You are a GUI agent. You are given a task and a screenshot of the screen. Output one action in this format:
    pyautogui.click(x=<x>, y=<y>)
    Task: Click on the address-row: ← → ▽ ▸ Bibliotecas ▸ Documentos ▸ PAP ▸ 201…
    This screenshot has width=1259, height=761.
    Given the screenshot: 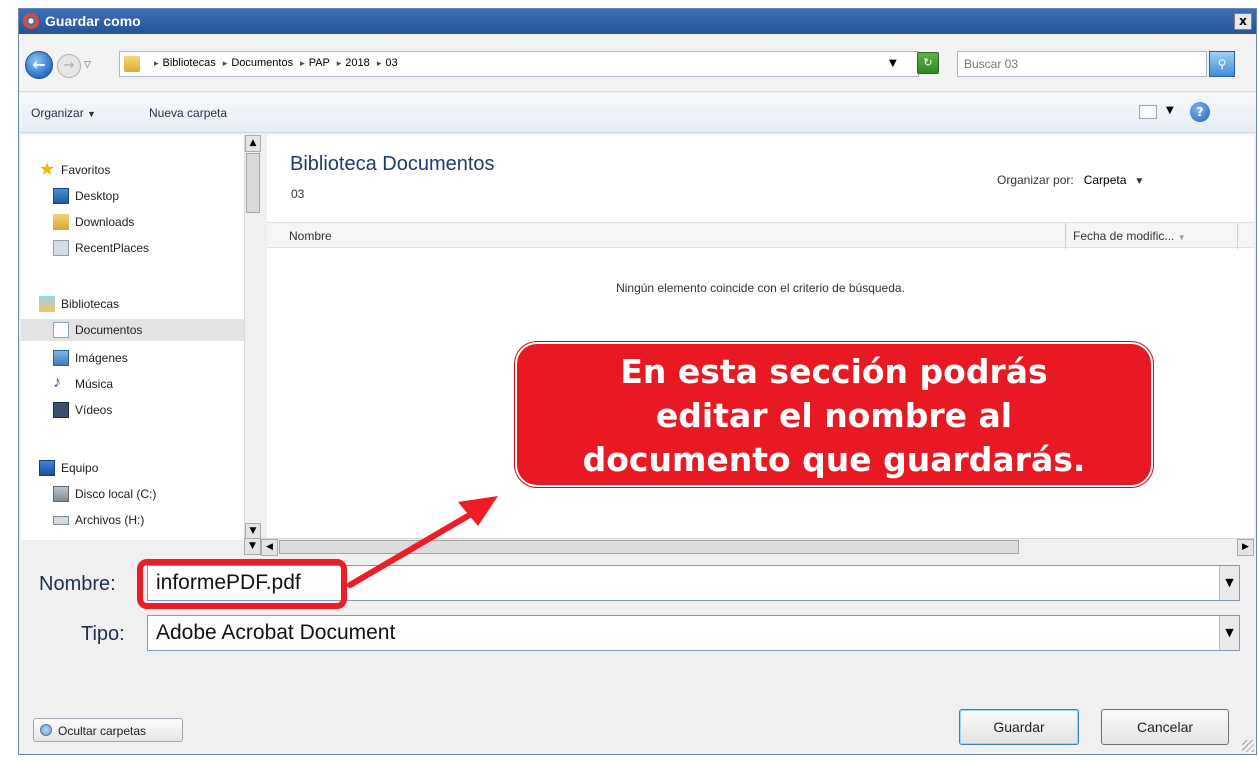 What is the action you would take?
    pyautogui.click(x=637, y=63)
    